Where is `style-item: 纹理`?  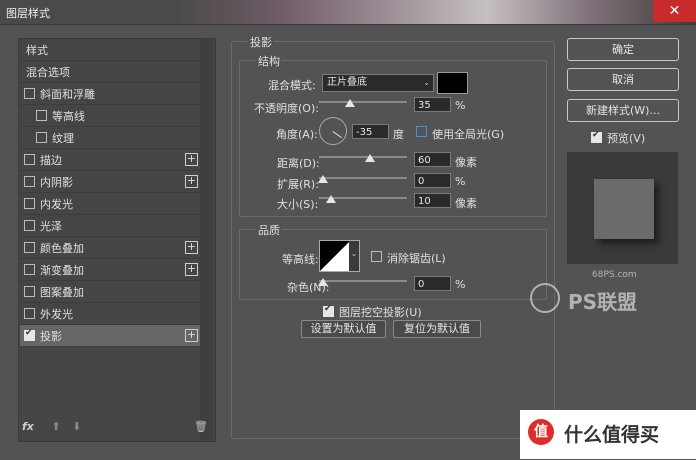
style-item: 纹理 is located at coordinates (111, 138).